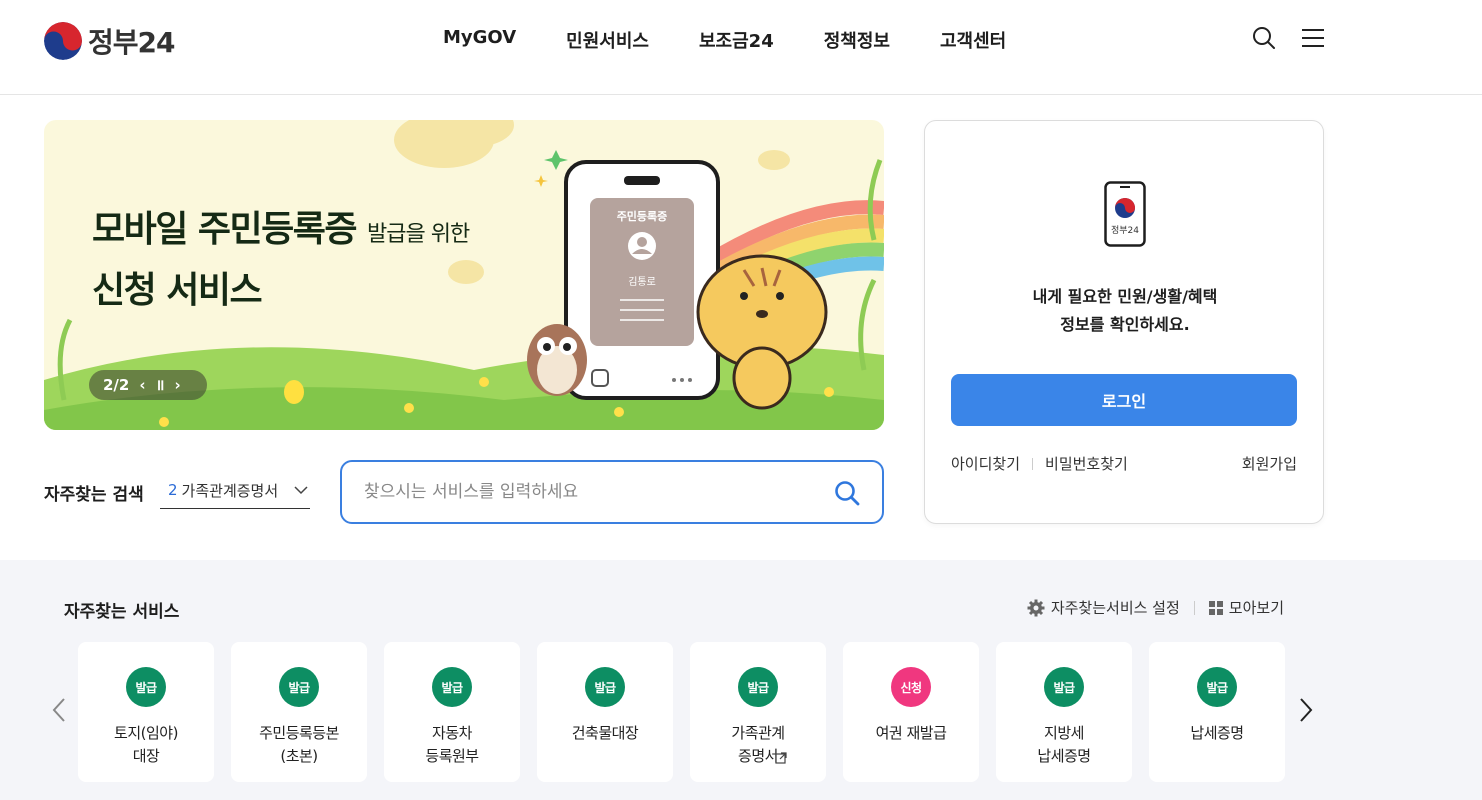 The height and width of the screenshot is (800, 1482). I want to click on nav-civil-service: 민원서비스, so click(607, 40).